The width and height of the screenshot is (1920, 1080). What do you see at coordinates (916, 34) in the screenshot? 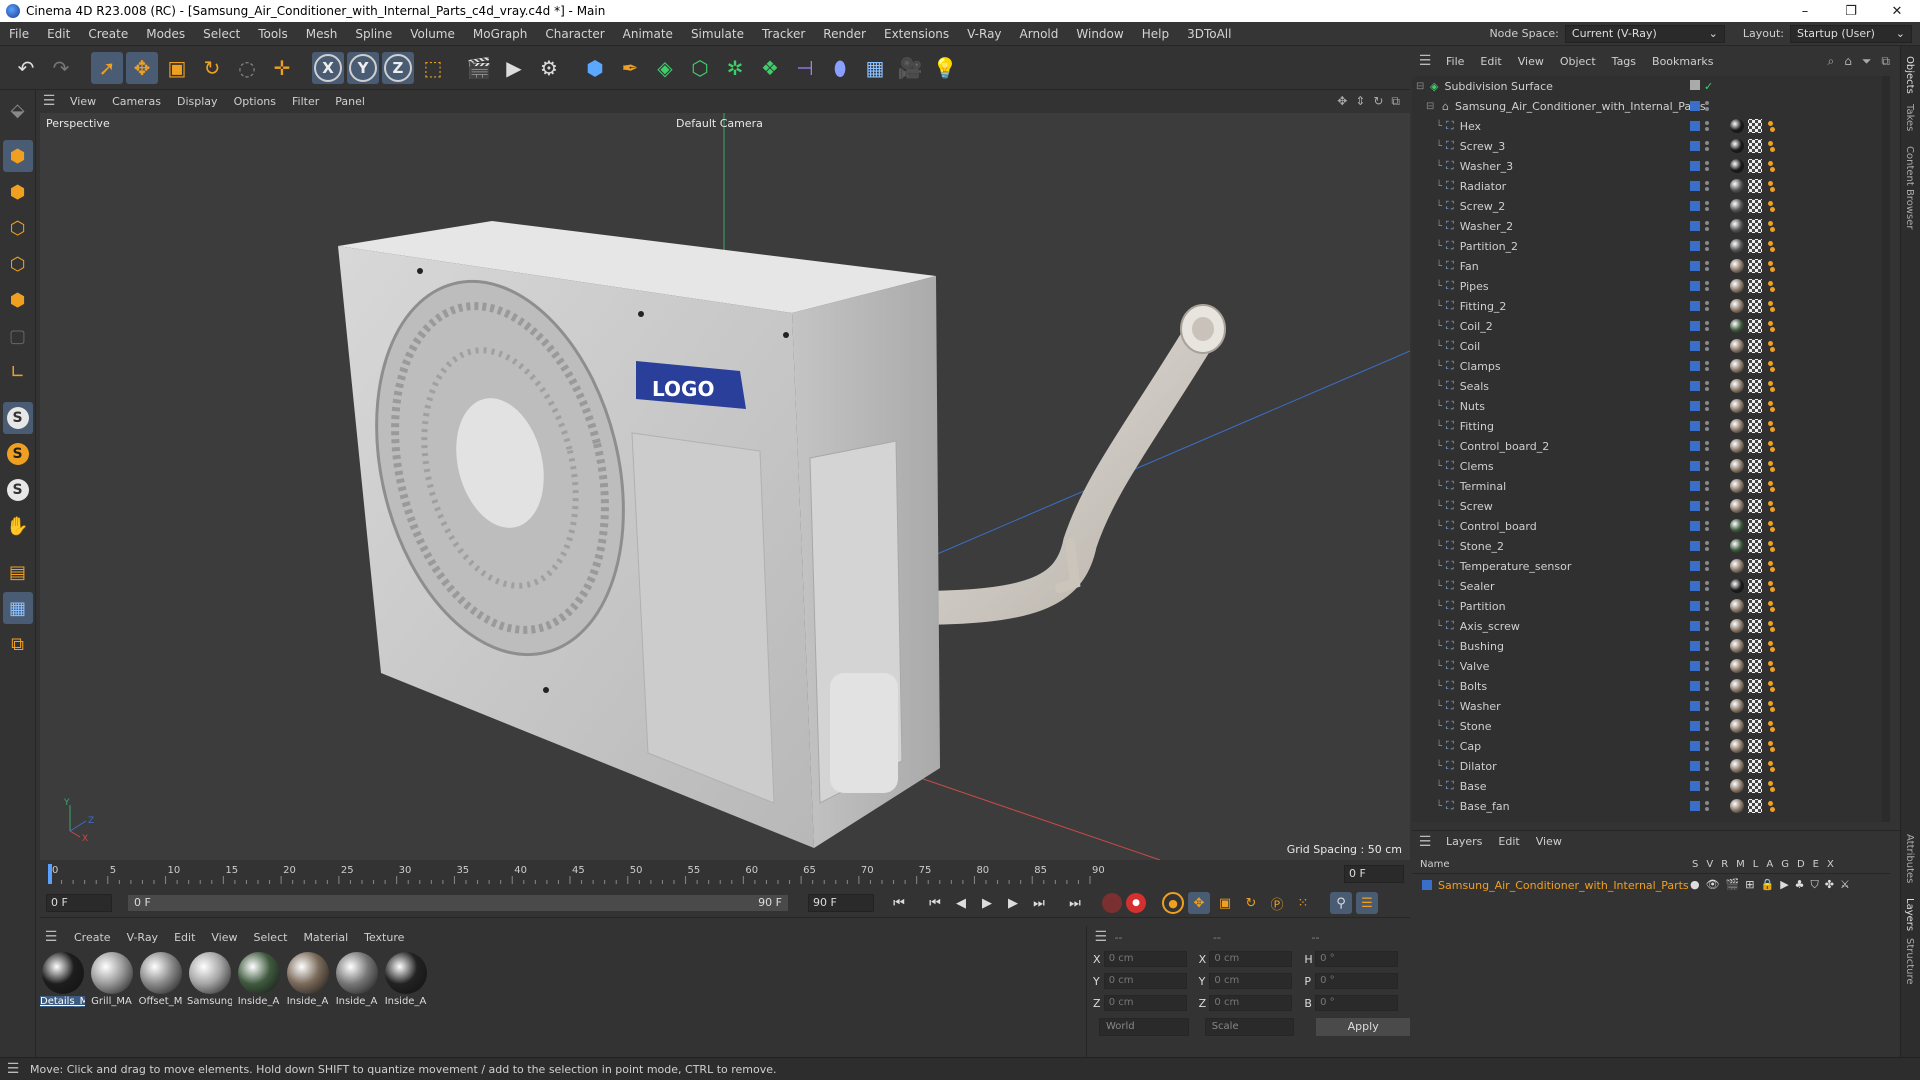
I see `menu-extensions: Extensions` at bounding box center [916, 34].